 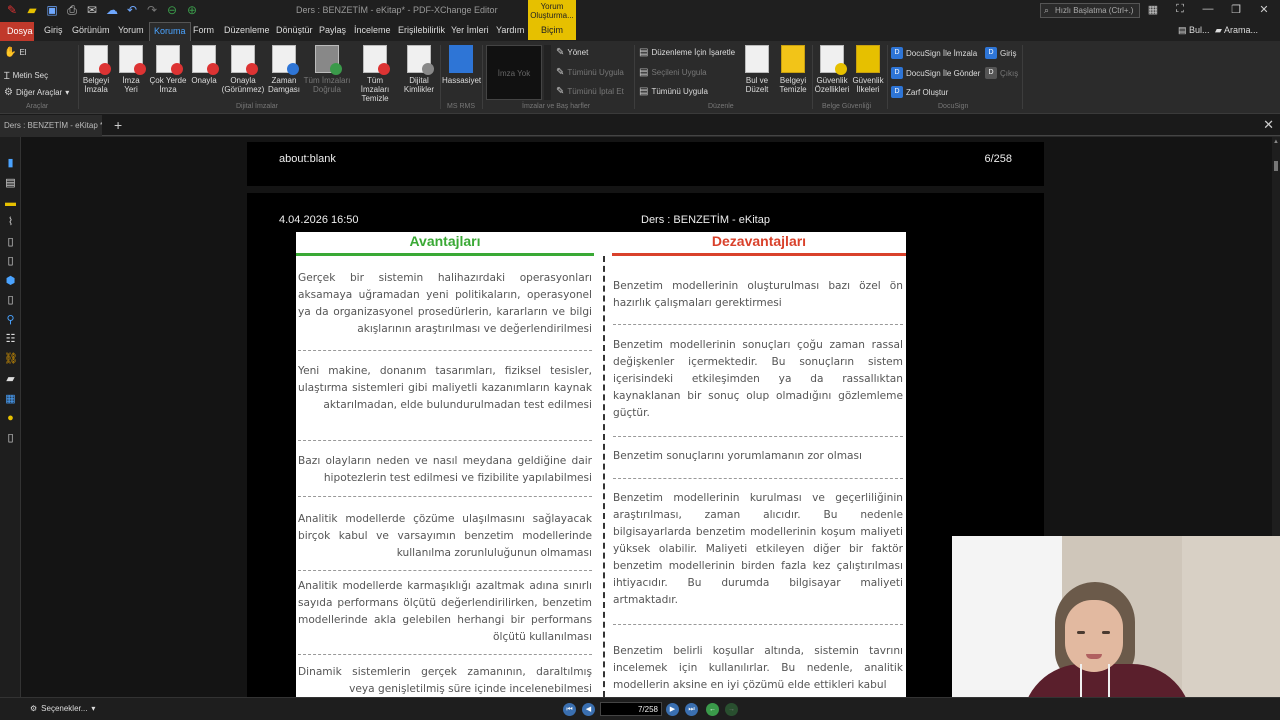 I want to click on next-view-icon: →, so click(x=731, y=709).